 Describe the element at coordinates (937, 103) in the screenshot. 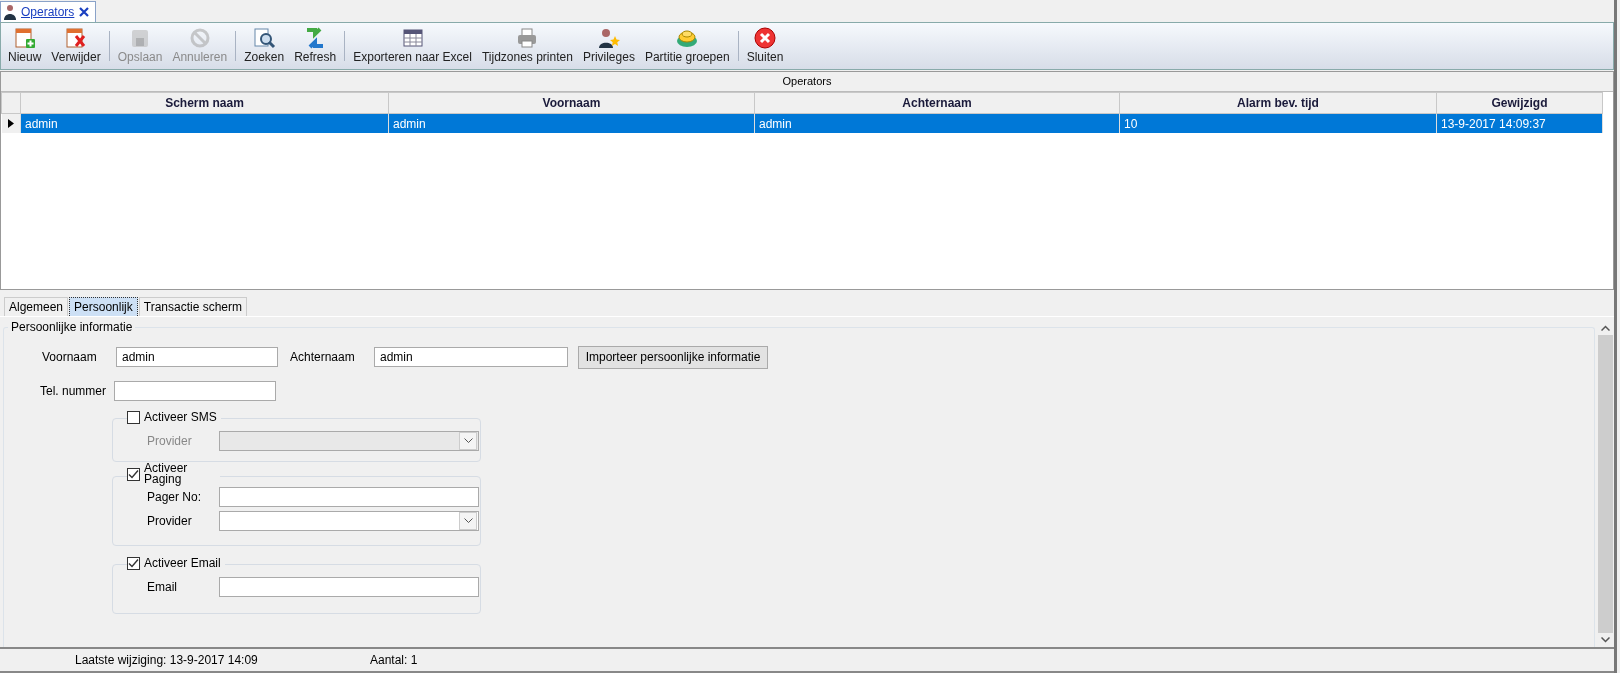

I see `column-header: Achternaam` at that location.